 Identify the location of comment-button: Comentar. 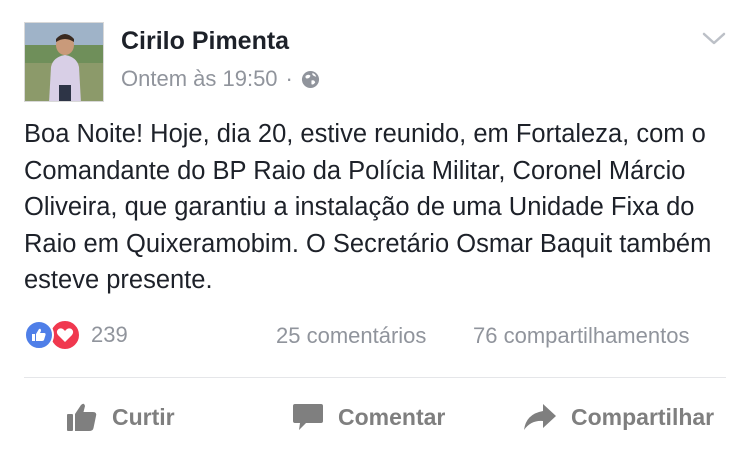
(368, 417).